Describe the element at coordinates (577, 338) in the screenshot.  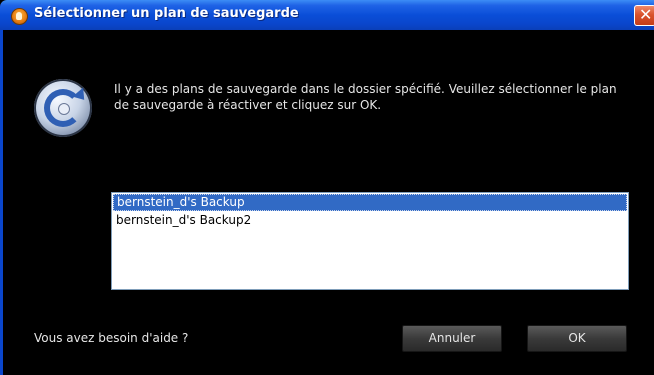
I see `ok-button: OK` at that location.